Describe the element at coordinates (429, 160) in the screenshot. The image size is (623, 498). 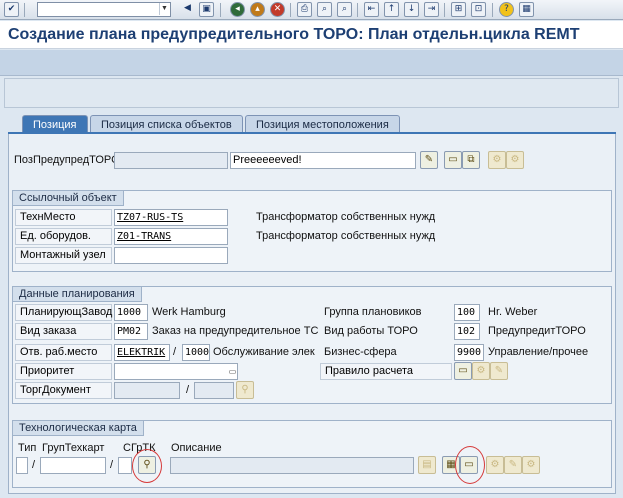
I see `edit-icon: ✎` at that location.